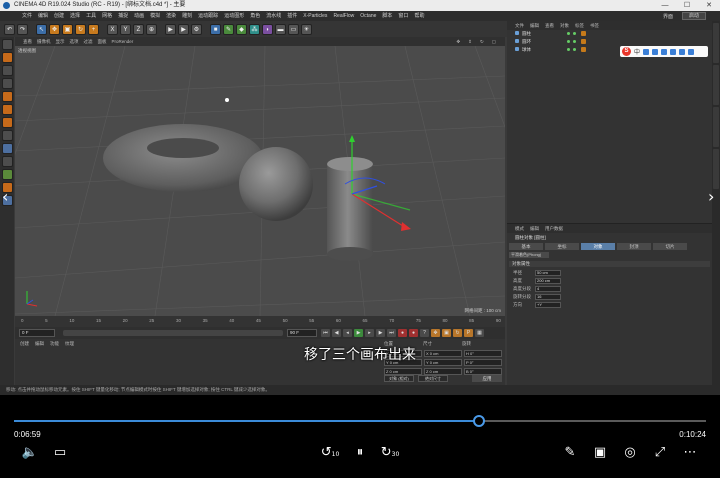 Image resolution: width=720 pixels, height=478 pixels. What do you see at coordinates (306, 29) in the screenshot?
I see `light-icon: ☀` at bounding box center [306, 29].